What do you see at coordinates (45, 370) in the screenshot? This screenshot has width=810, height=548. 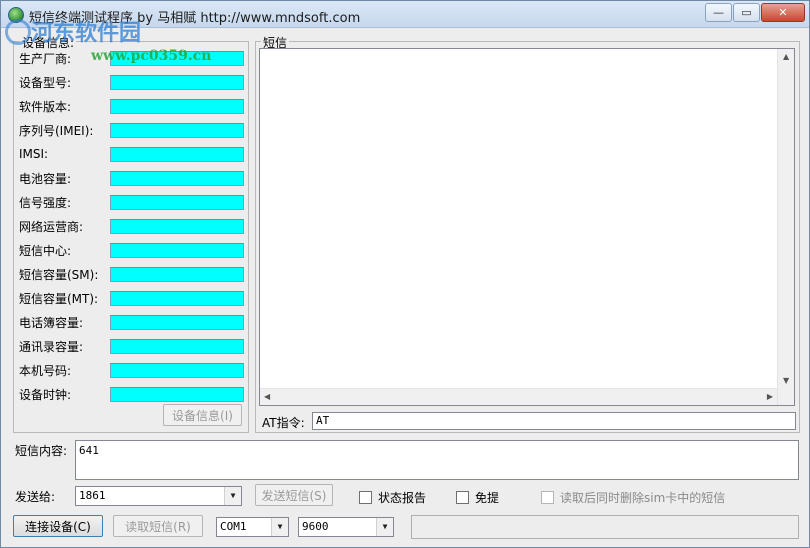 I see `device-field-label: 本机号码:` at bounding box center [45, 370].